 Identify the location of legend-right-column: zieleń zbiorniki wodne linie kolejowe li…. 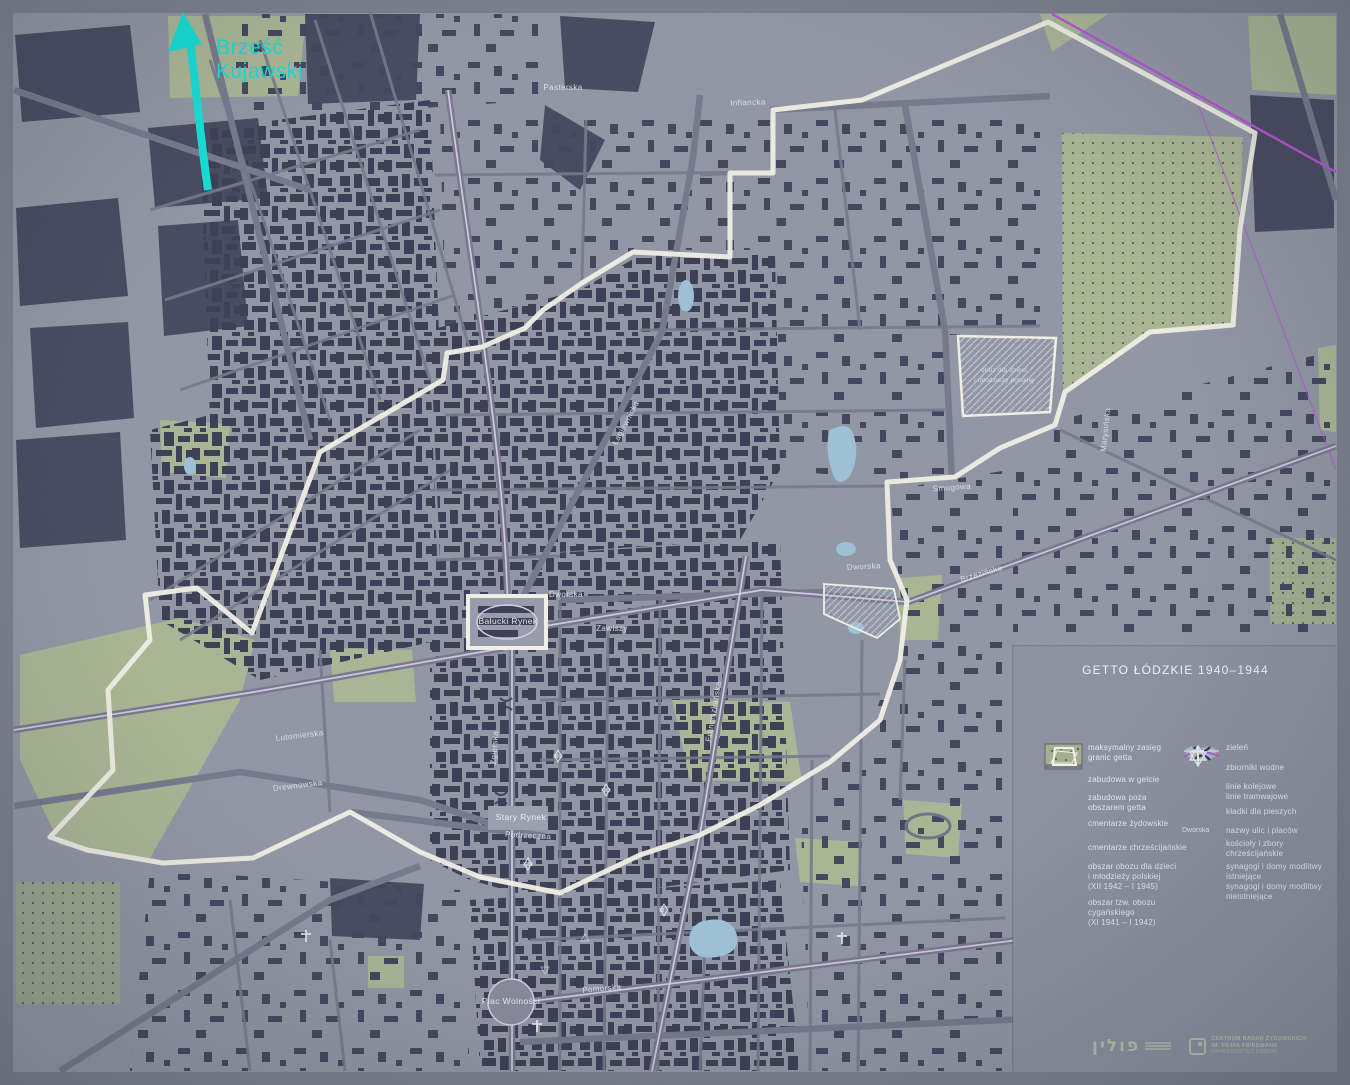
(1262, 822).